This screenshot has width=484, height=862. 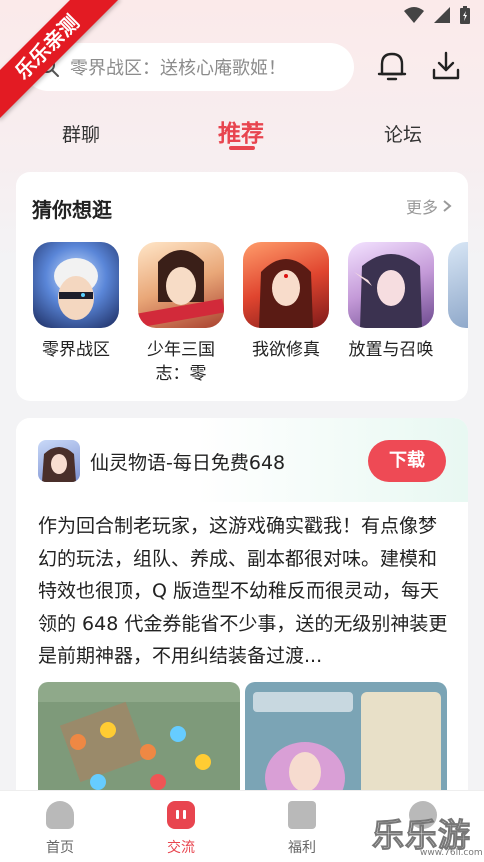 I want to click on search-placeholder: 零界战区：送核心庵歌姬！, so click(x=178, y=68).